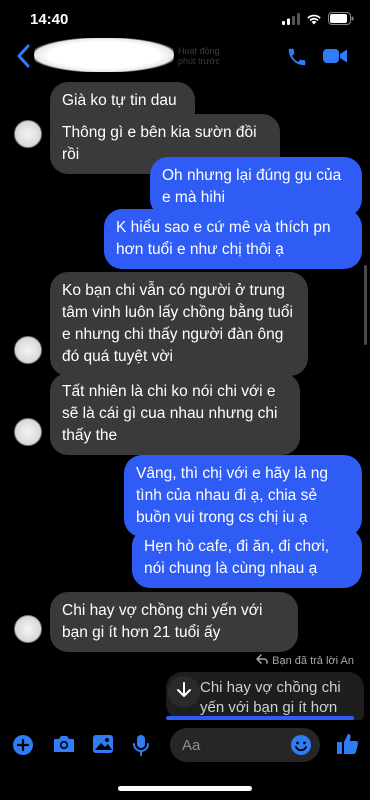 This screenshot has height=800, width=370. Describe the element at coordinates (260, 718) in the screenshot. I see `reply-outgoing-edge` at that location.